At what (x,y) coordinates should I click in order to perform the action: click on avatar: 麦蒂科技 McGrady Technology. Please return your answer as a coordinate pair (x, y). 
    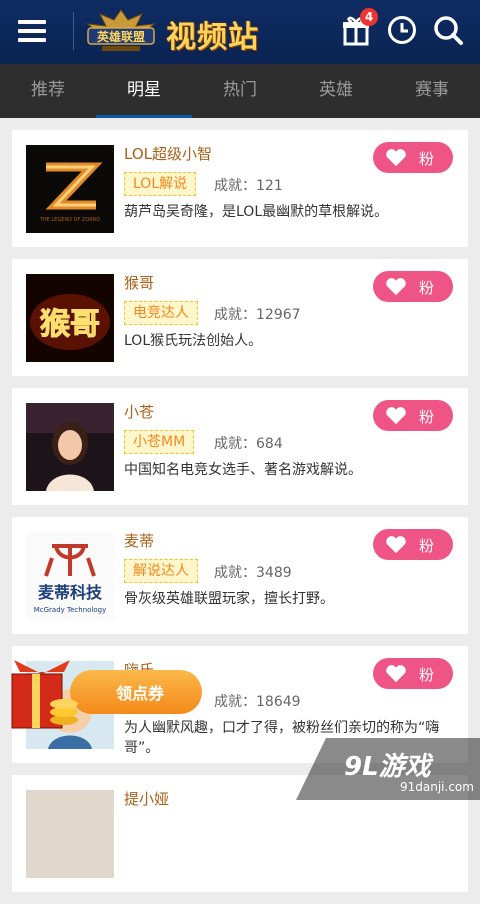
    Looking at the image, I should click on (70, 576).